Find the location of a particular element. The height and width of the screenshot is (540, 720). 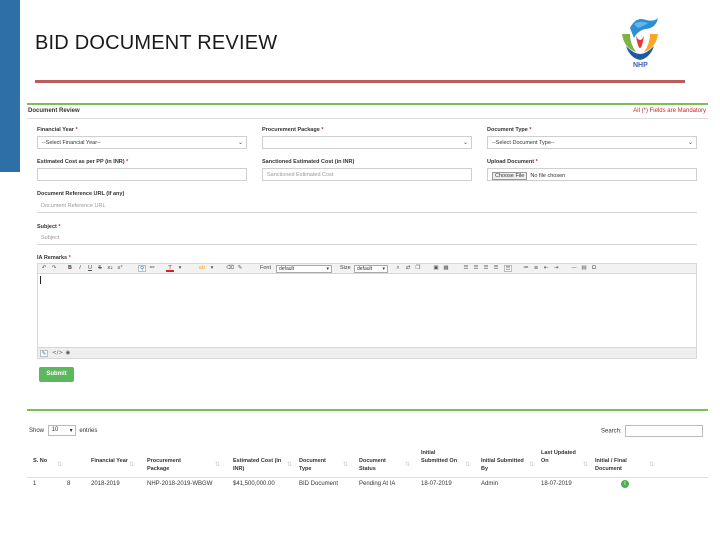

col-document-status: Document Status is located at coordinates (379, 465).